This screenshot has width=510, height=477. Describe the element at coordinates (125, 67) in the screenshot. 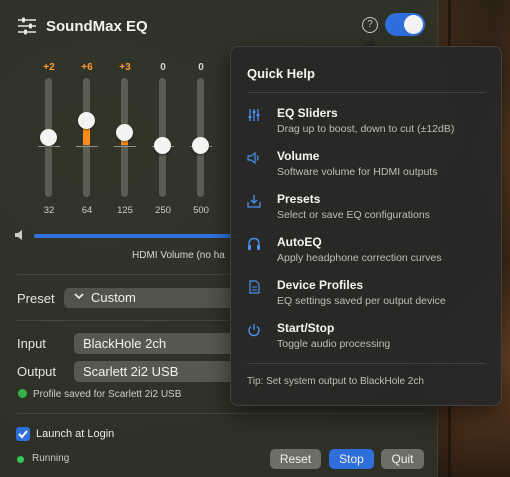

I see `gain-label: +3` at that location.